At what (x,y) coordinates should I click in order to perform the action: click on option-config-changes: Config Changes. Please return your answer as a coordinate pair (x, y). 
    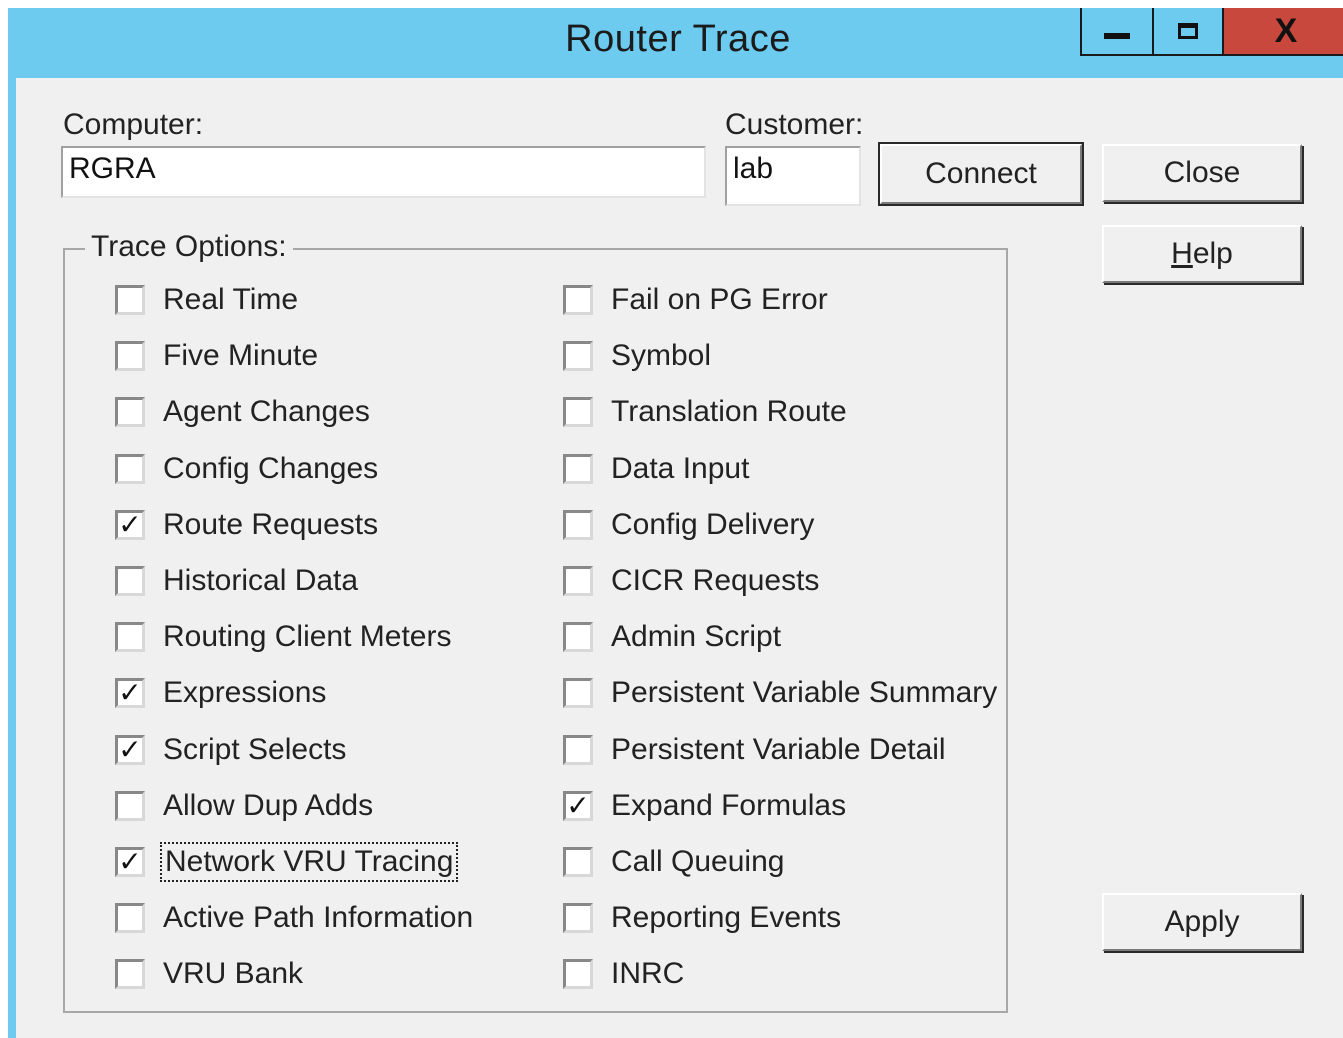
    Looking at the image, I should click on (246, 469).